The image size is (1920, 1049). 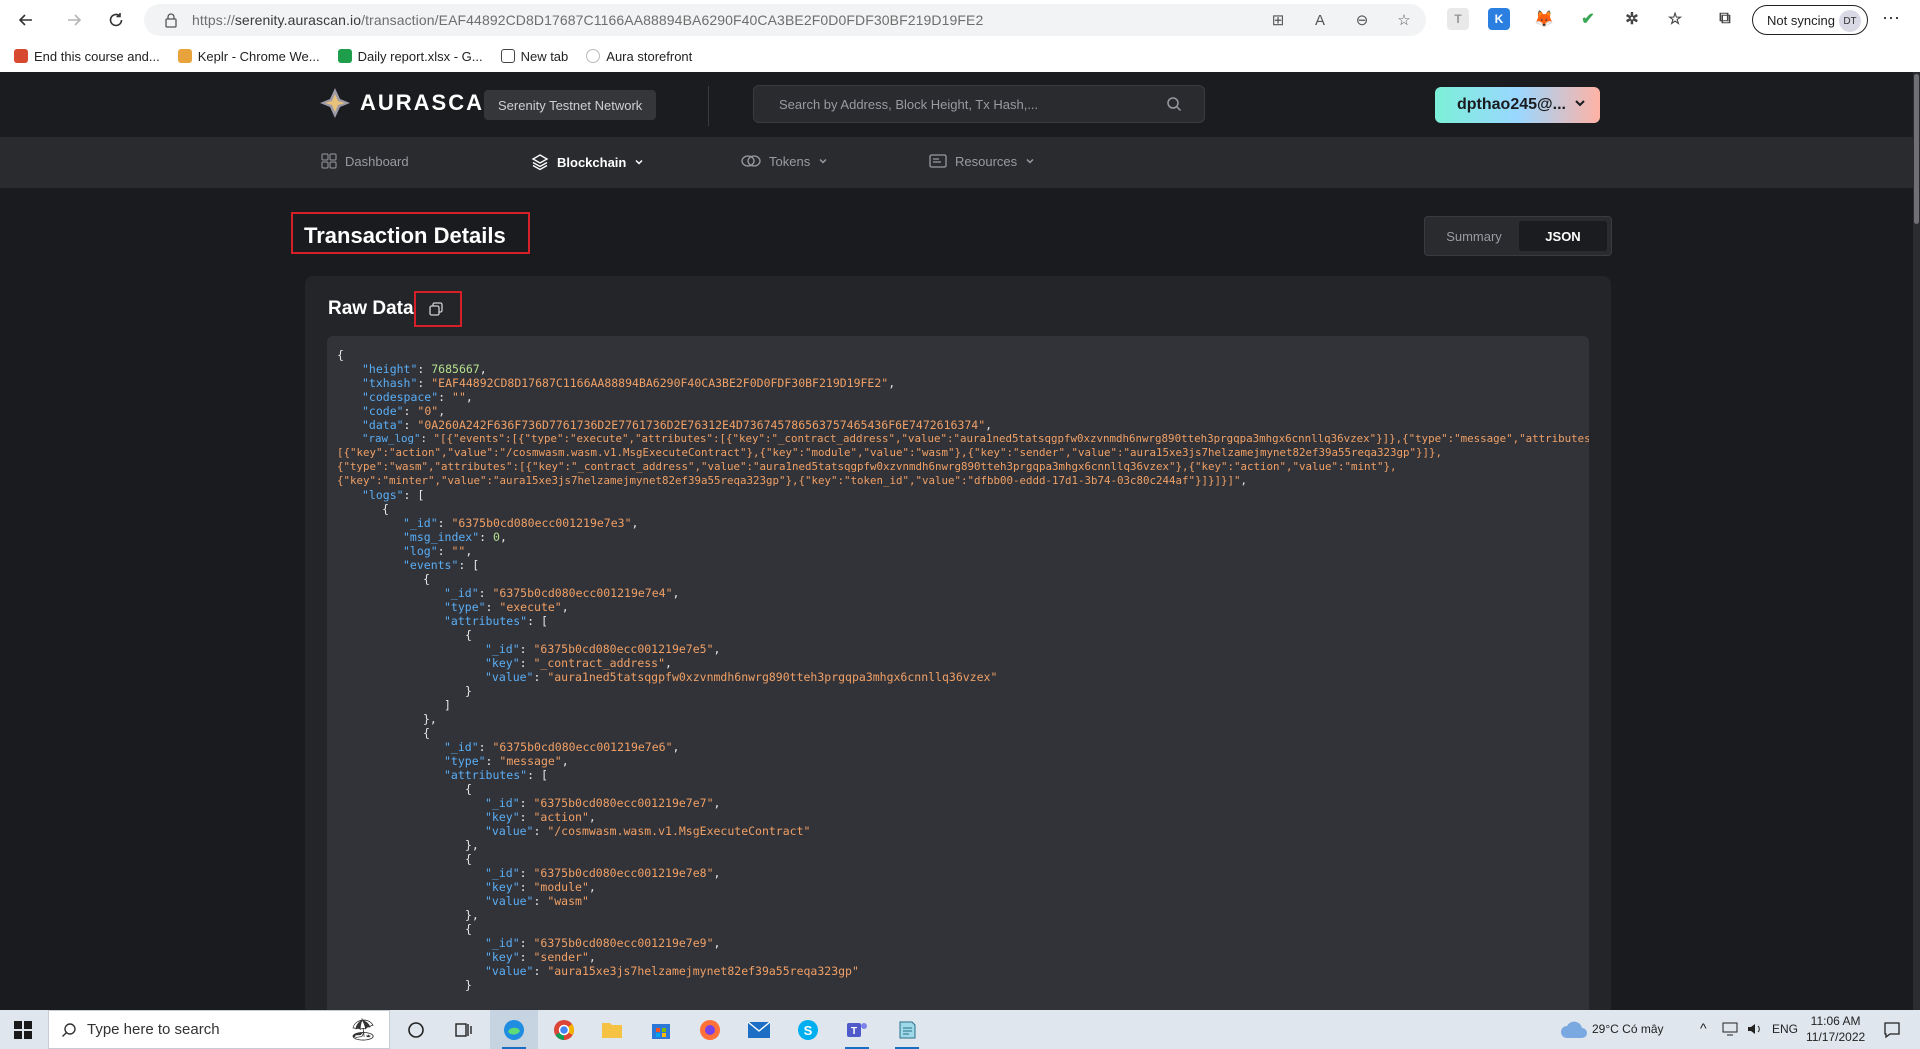 I want to click on header-divider, so click(x=708, y=106).